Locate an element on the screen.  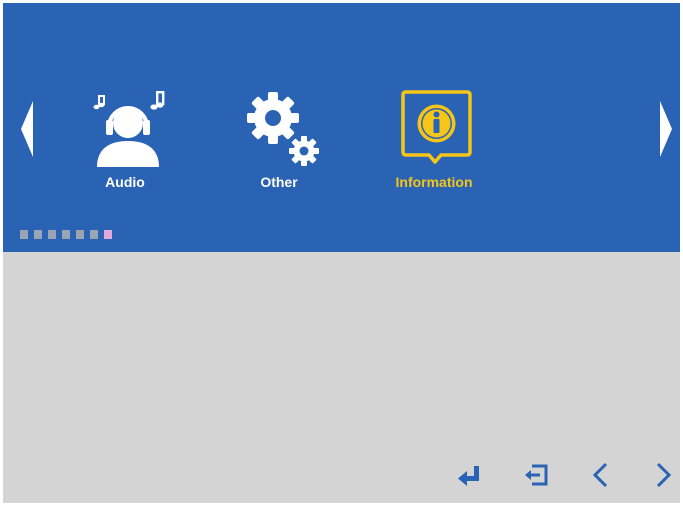
exit-key is located at coordinates (536, 474).